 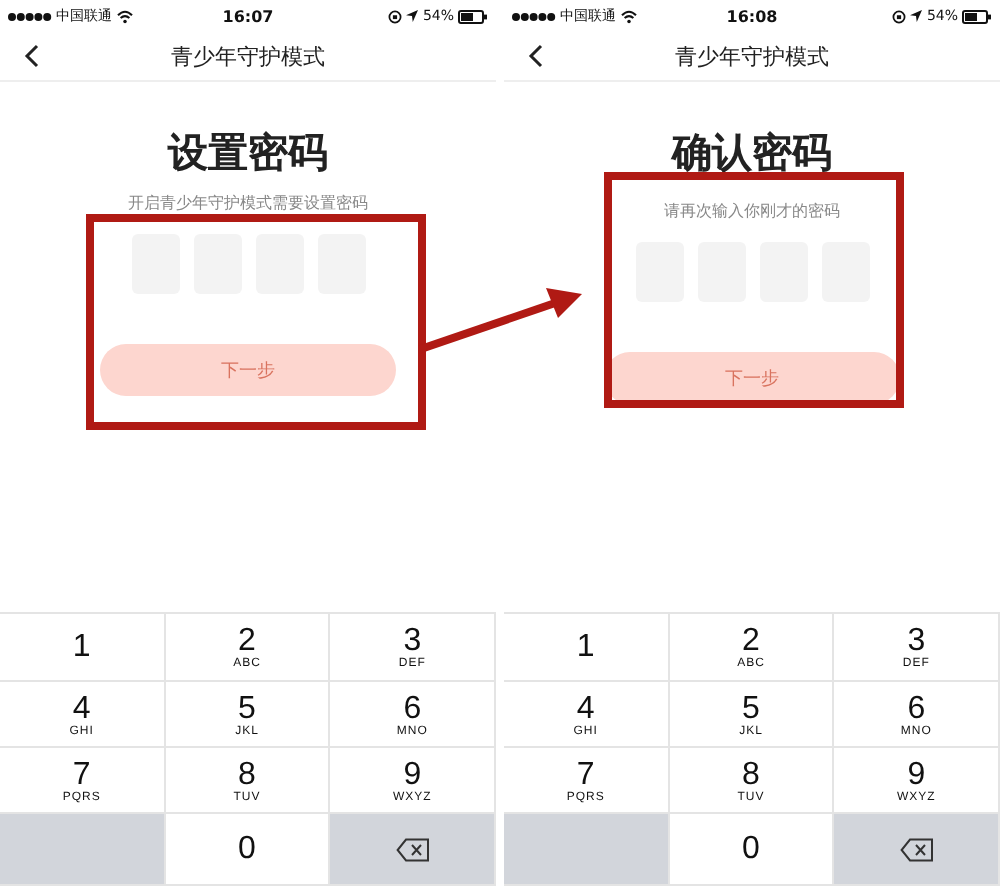 I want to click on page-heading: 确认密码, so click(x=752, y=153).